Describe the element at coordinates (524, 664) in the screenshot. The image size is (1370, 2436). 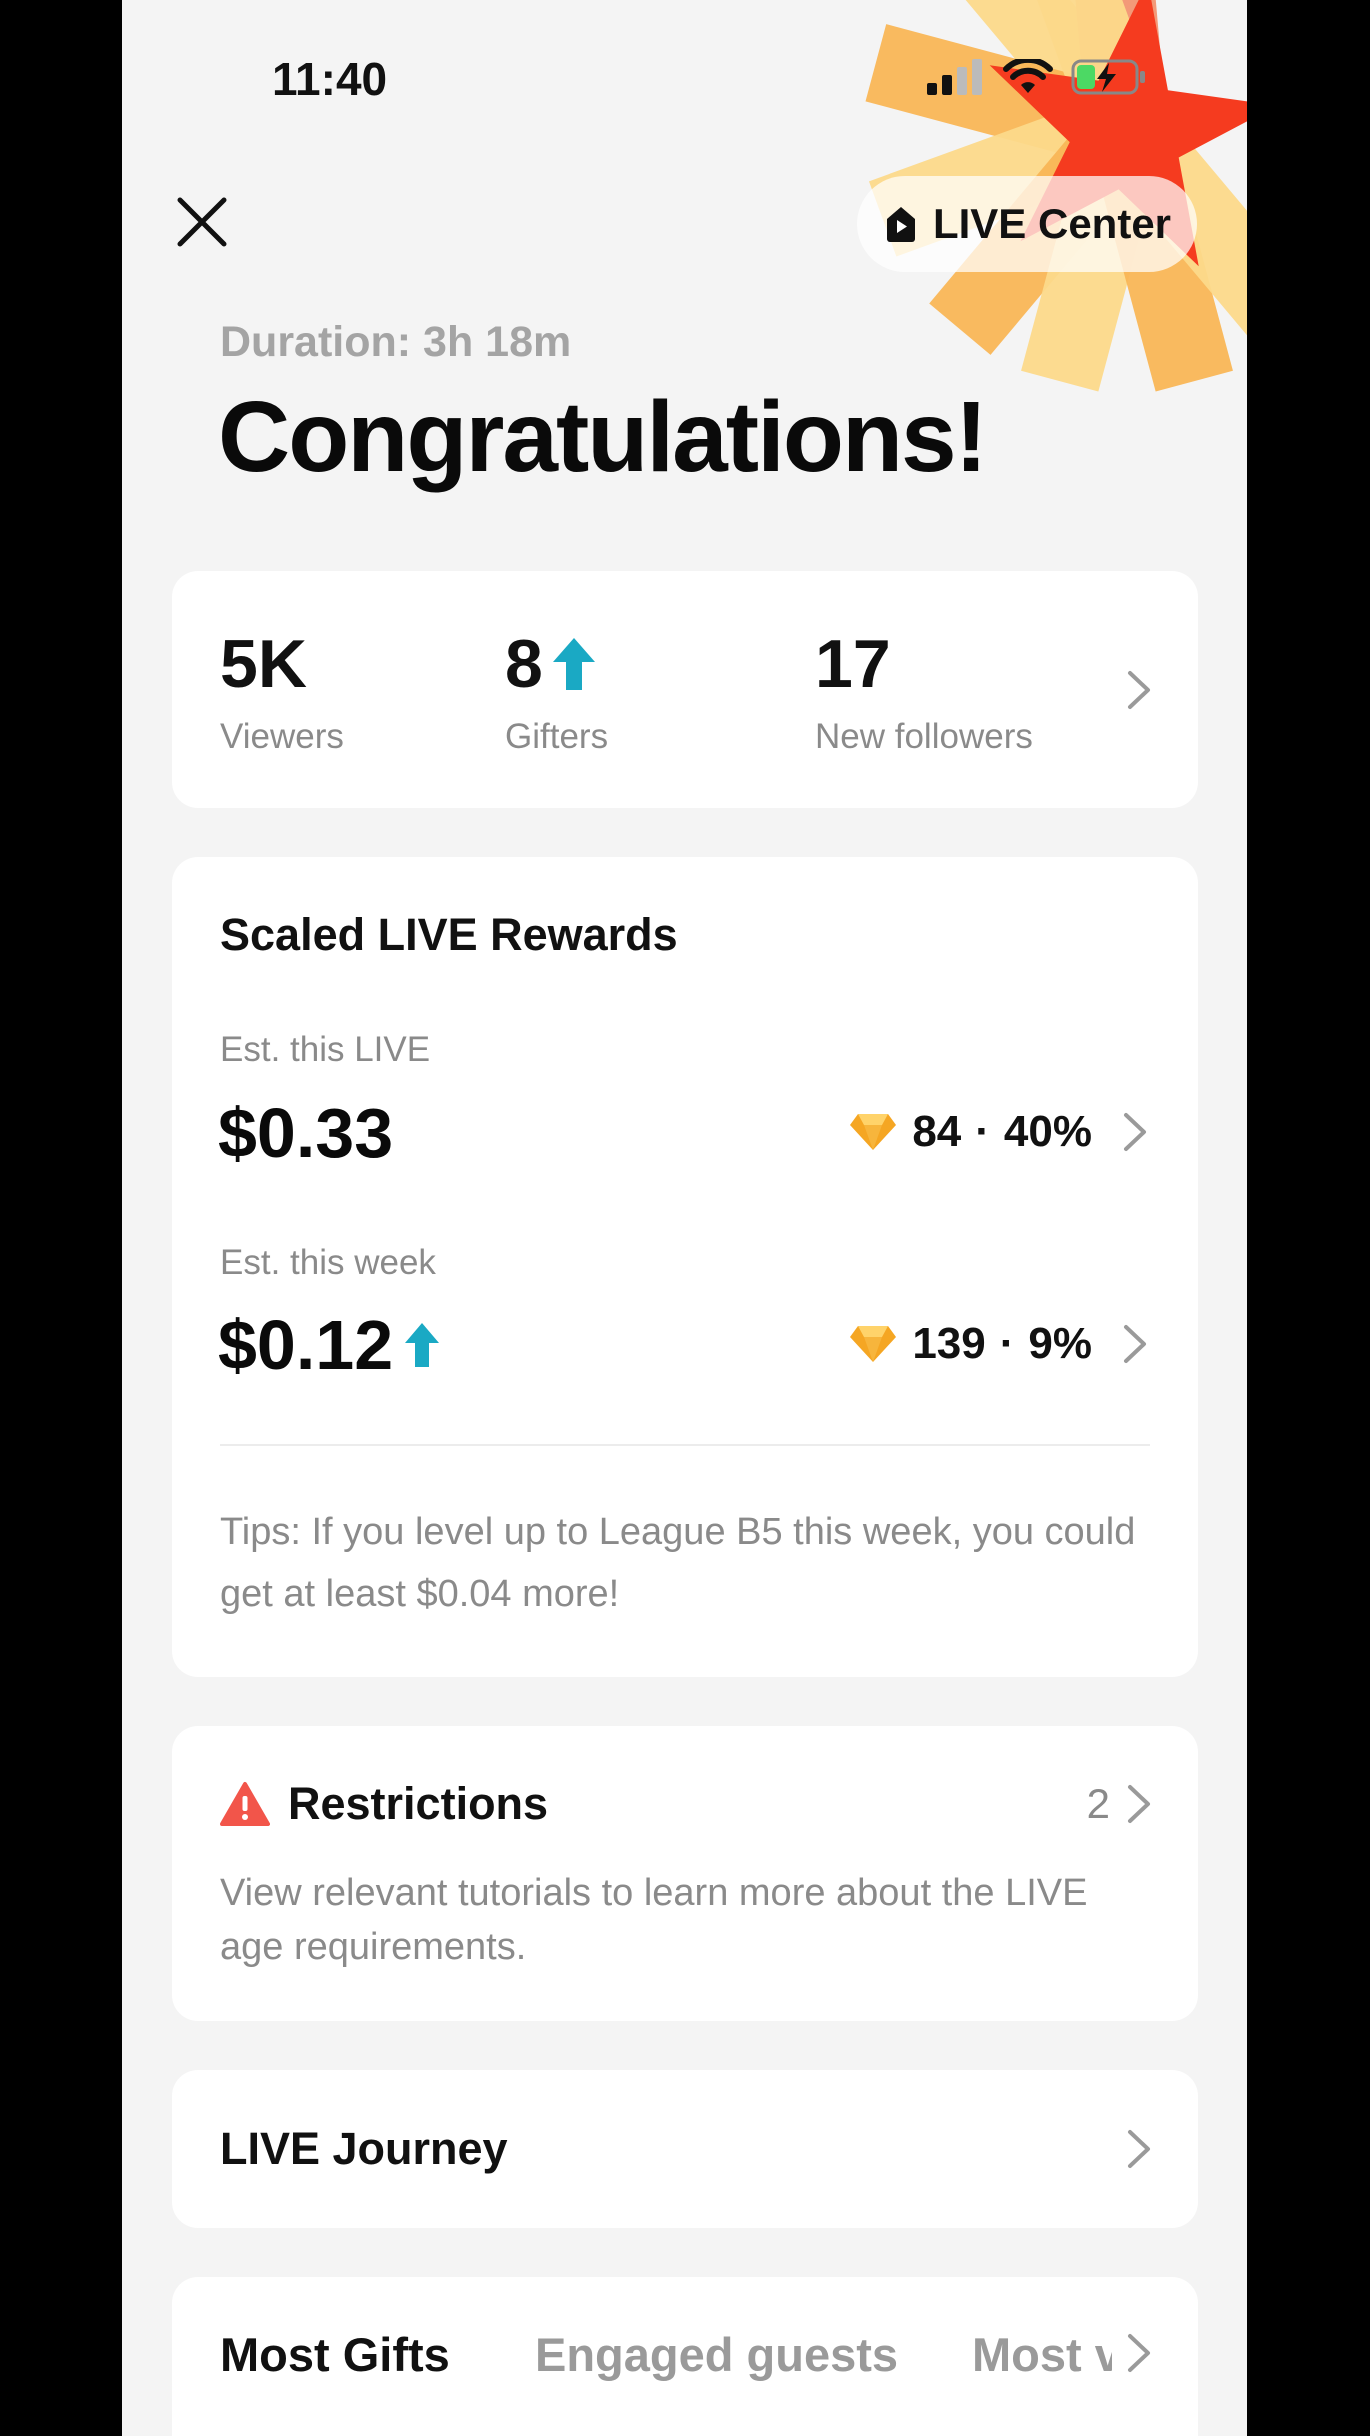
I see `gifters-number: 8` at that location.